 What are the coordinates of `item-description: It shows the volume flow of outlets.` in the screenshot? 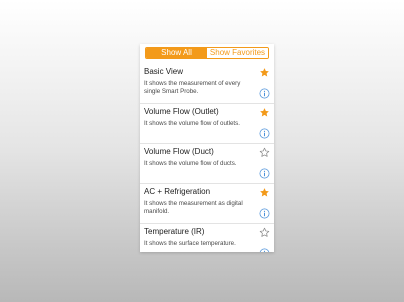 It's located at (192, 123).